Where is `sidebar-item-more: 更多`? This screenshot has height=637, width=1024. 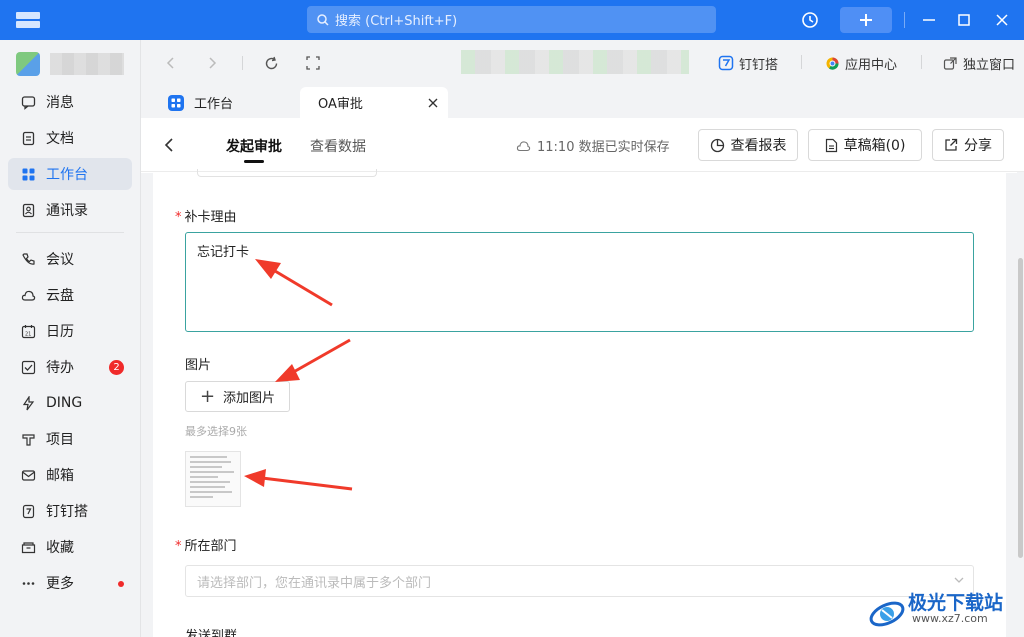 sidebar-item-more: 更多 is located at coordinates (70, 583).